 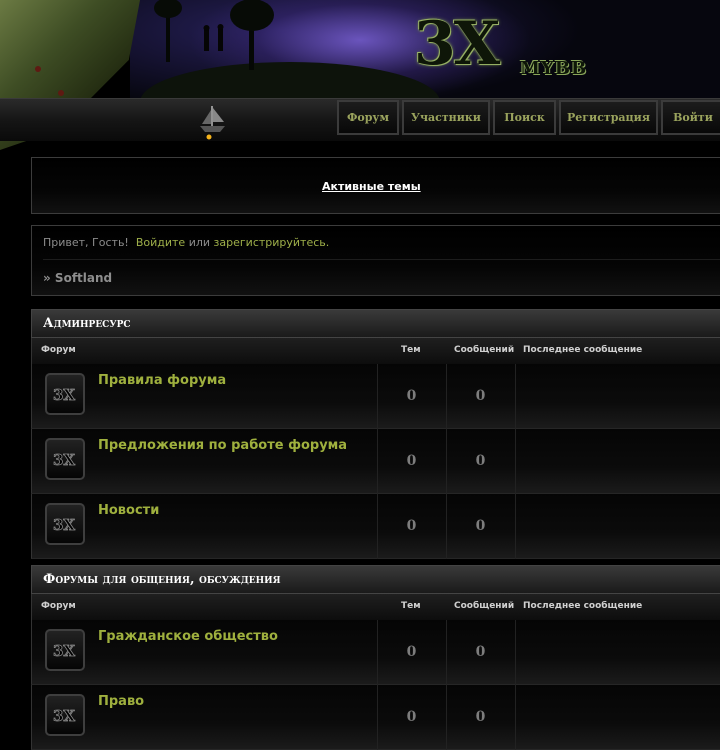 What do you see at coordinates (162, 380) in the screenshot?
I see `forum-link: Правила форума` at bounding box center [162, 380].